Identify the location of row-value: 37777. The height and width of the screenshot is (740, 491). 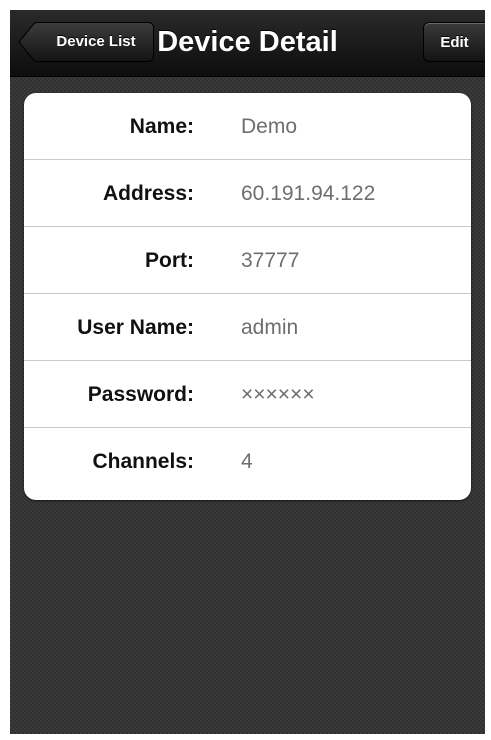
(270, 260).